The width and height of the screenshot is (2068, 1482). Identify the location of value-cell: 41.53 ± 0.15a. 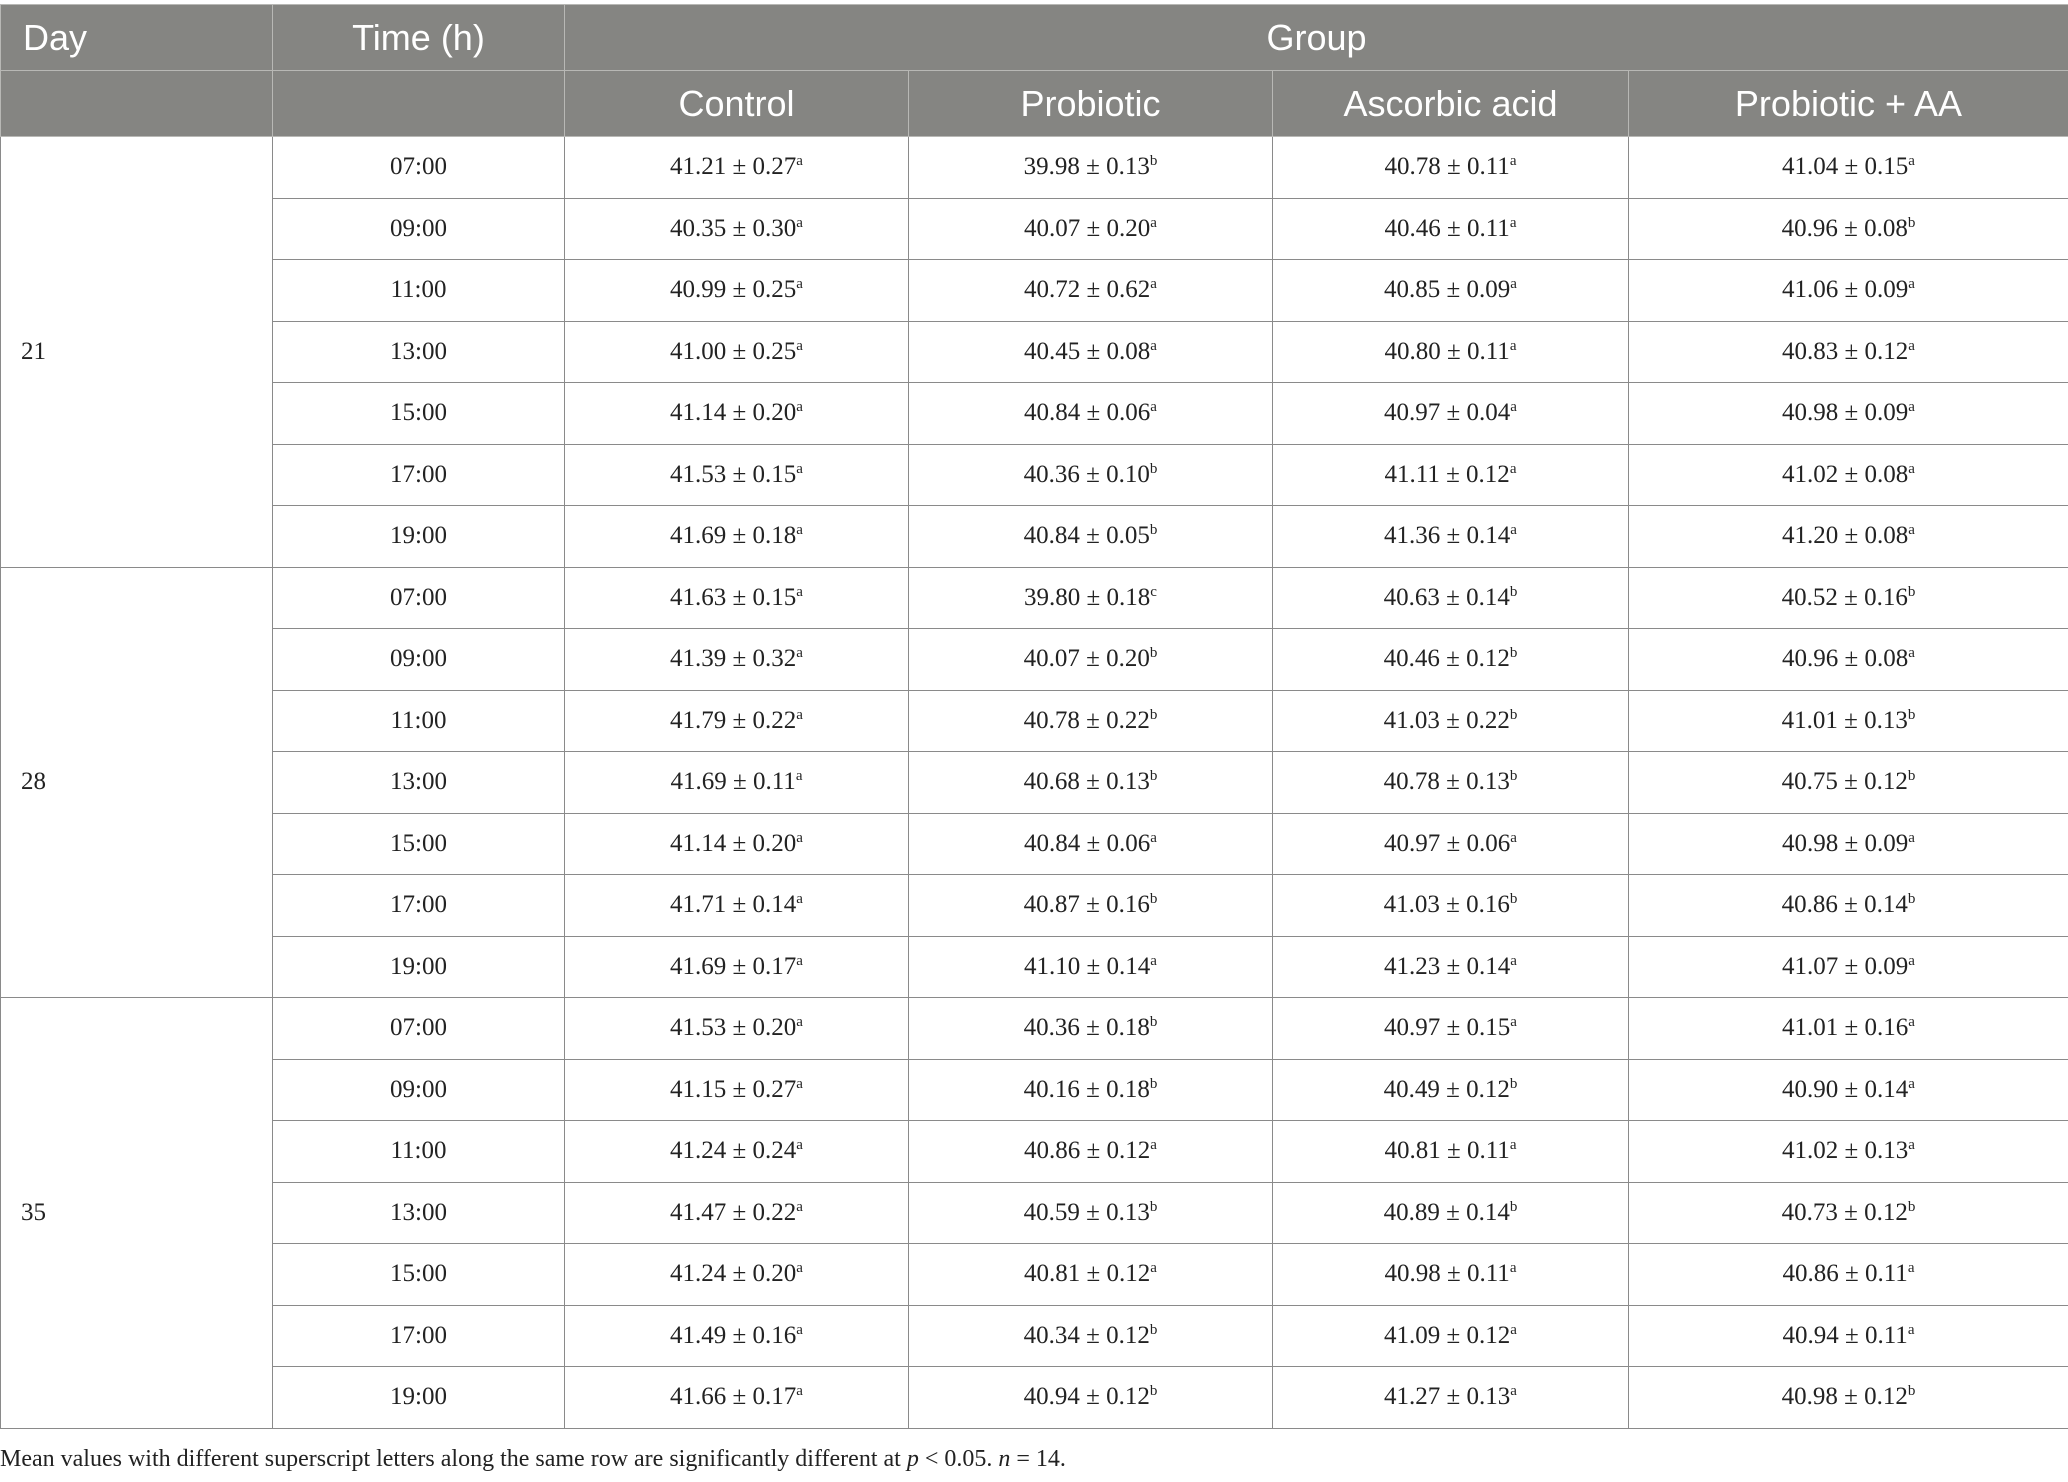
(736, 474).